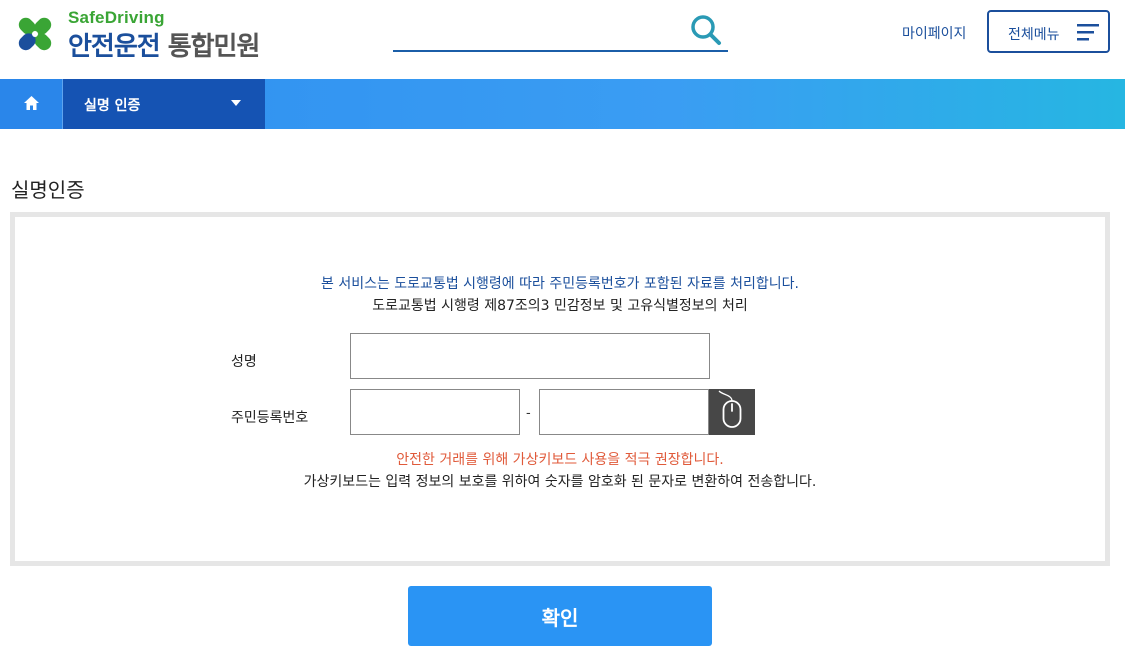  Describe the element at coordinates (164, 44) in the screenshot. I see `logo-korean-text: 안전운전 통합민원` at that location.